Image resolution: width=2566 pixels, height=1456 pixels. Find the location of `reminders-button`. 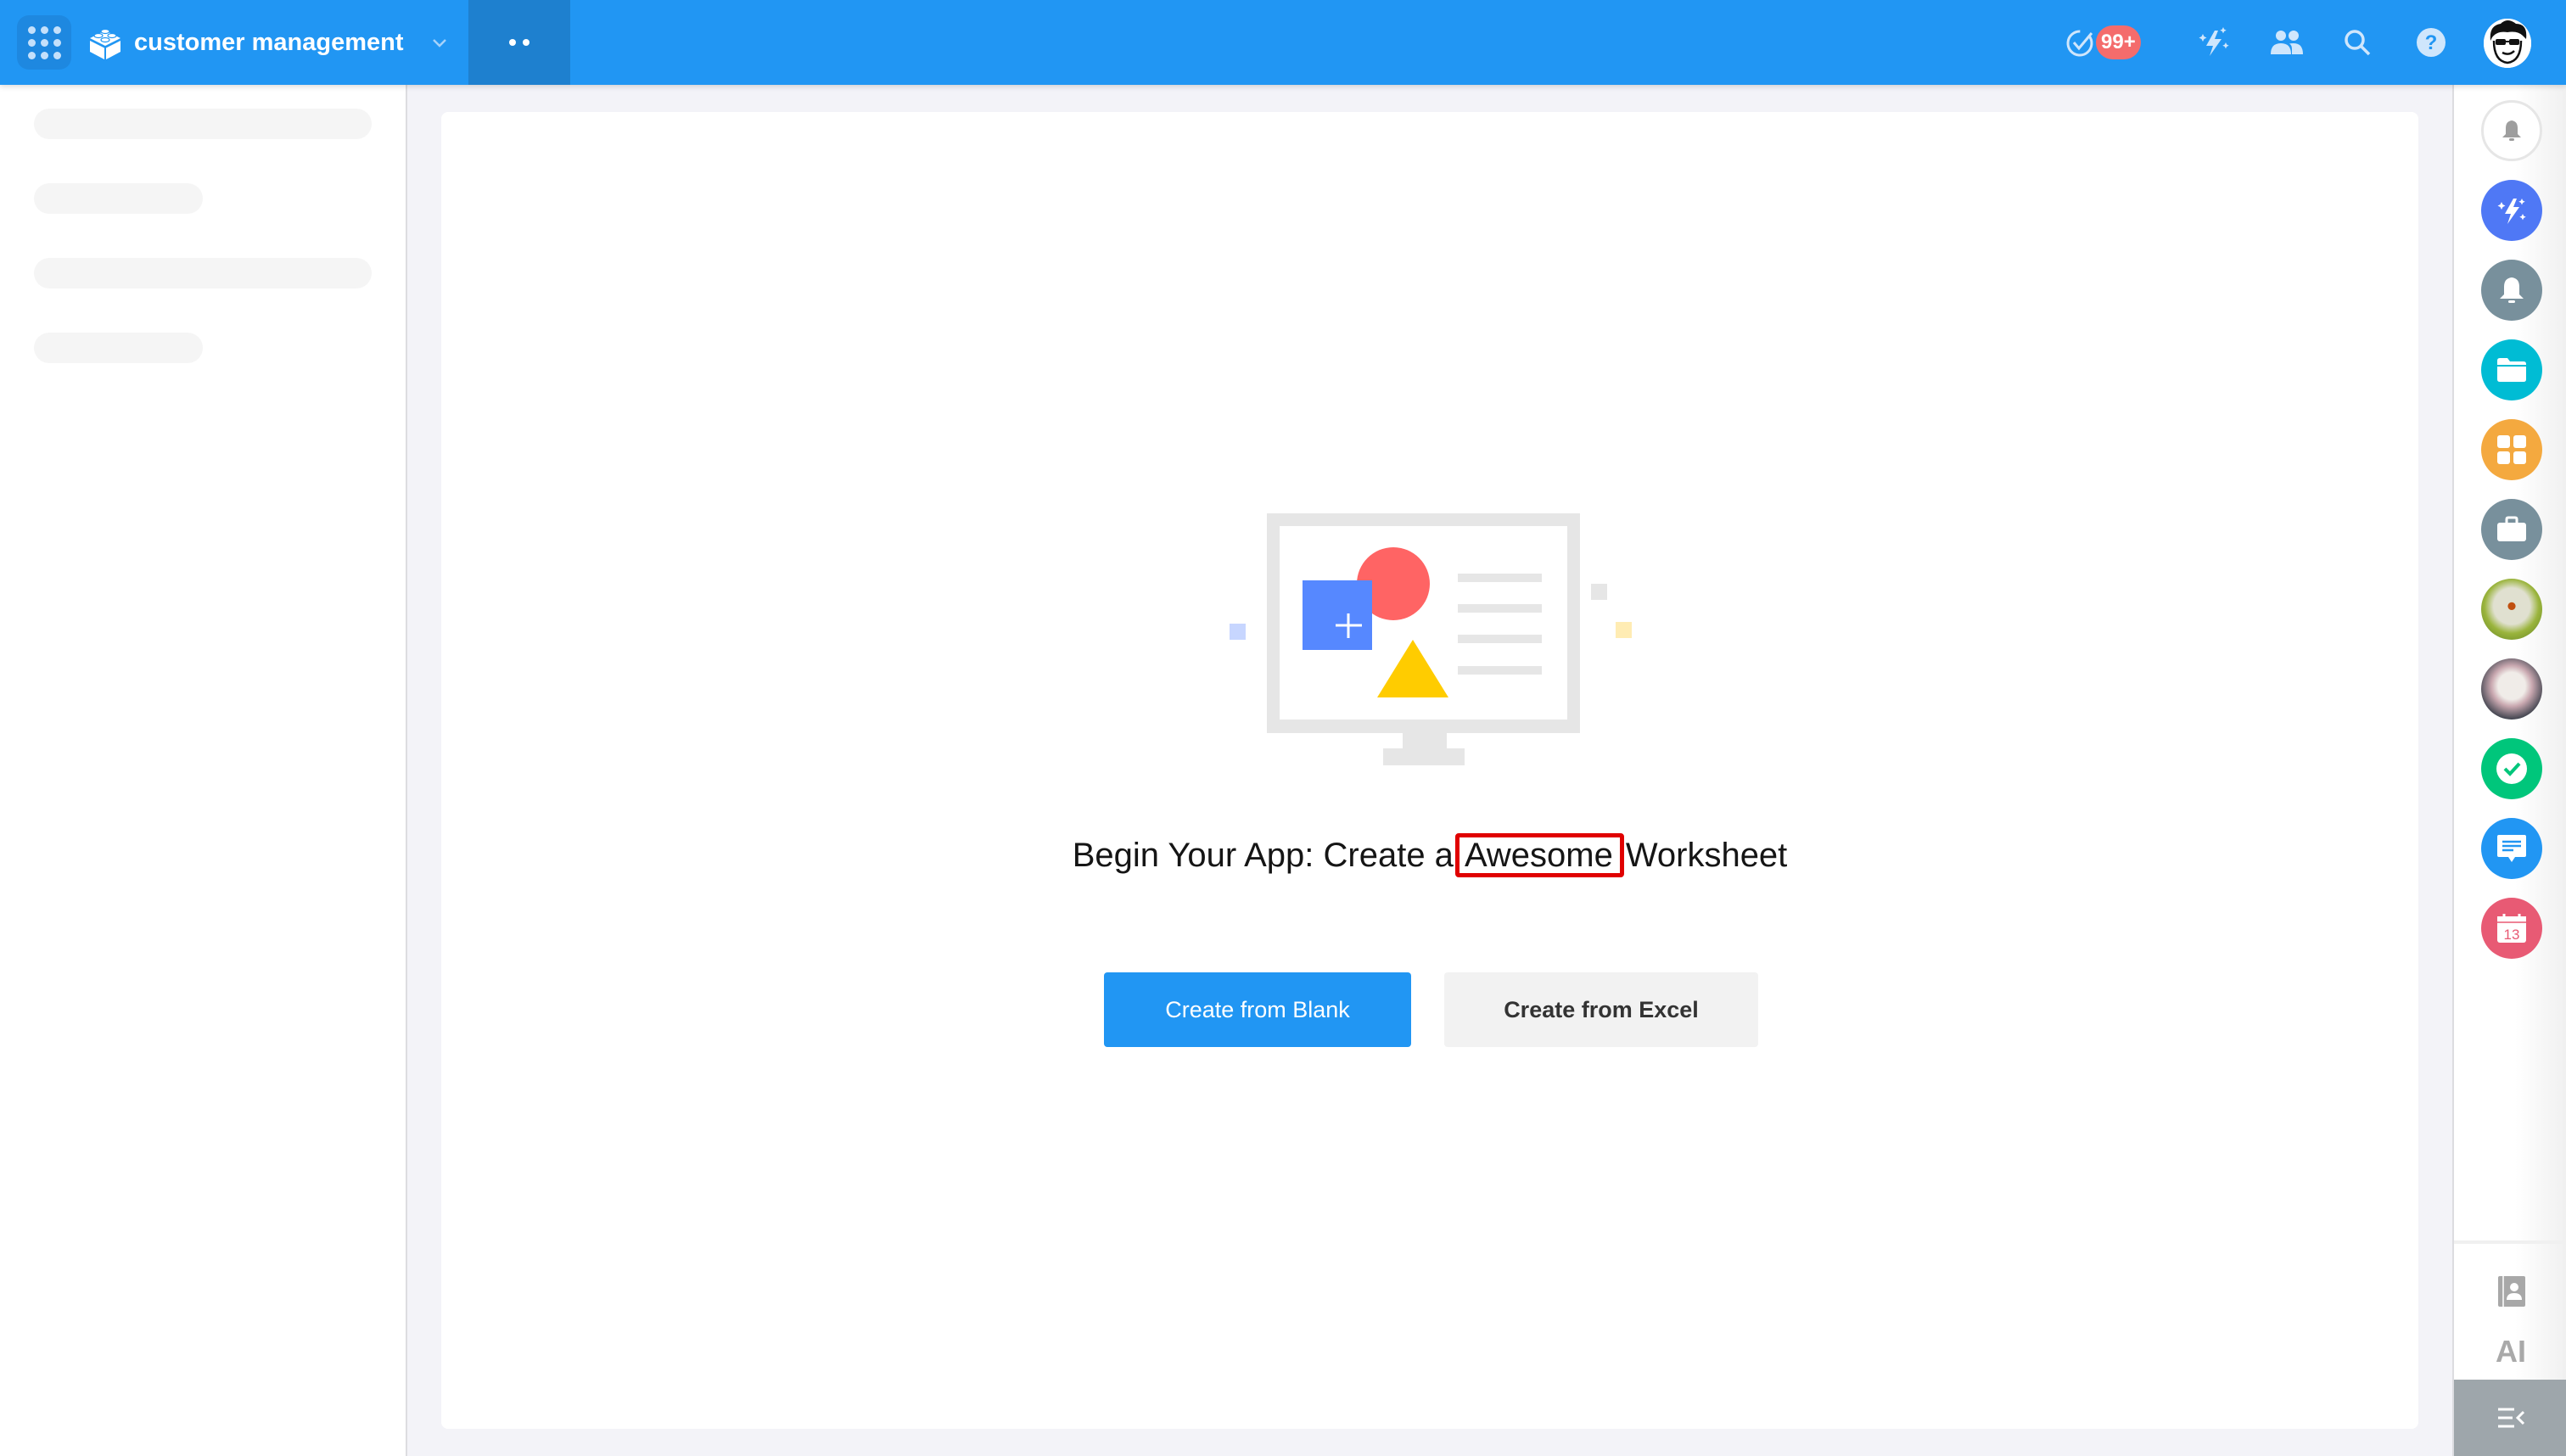

reminders-button is located at coordinates (2511, 290).